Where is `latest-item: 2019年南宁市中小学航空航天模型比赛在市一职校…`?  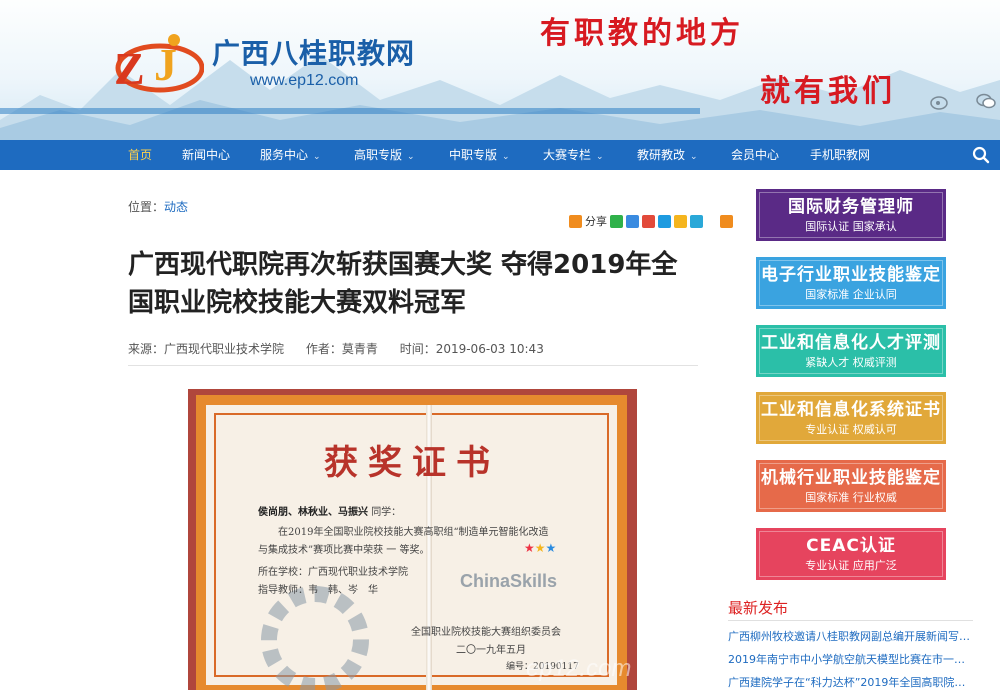 latest-item: 2019年南宁市中小学航空航天模型比赛在市一职校… is located at coordinates (850, 659).